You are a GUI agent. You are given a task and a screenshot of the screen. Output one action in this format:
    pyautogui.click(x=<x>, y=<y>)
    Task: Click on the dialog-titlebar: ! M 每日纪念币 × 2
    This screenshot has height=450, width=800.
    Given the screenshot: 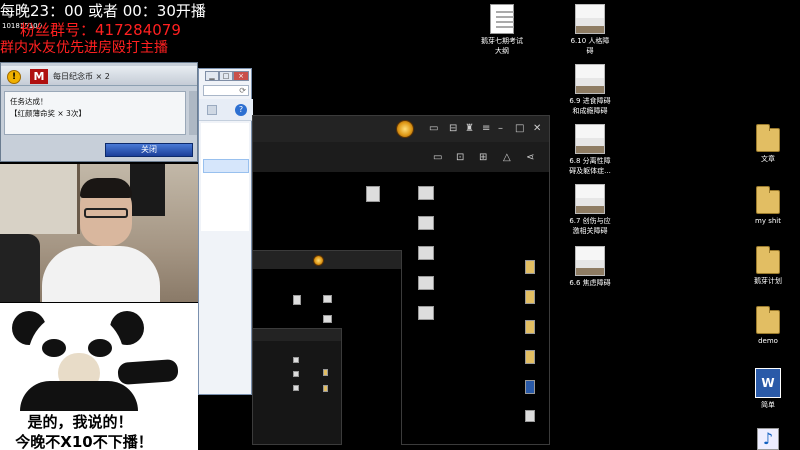 What is the action you would take?
    pyautogui.click(x=99, y=76)
    